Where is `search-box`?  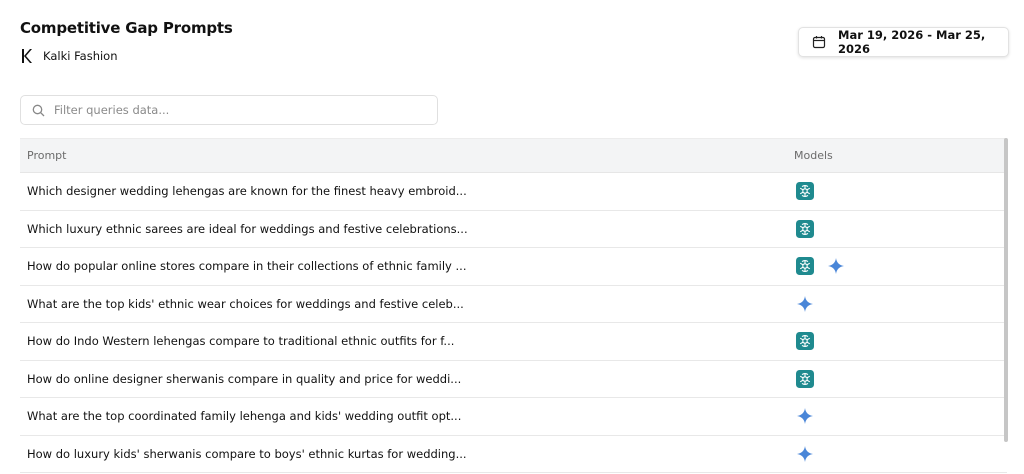 search-box is located at coordinates (229, 110).